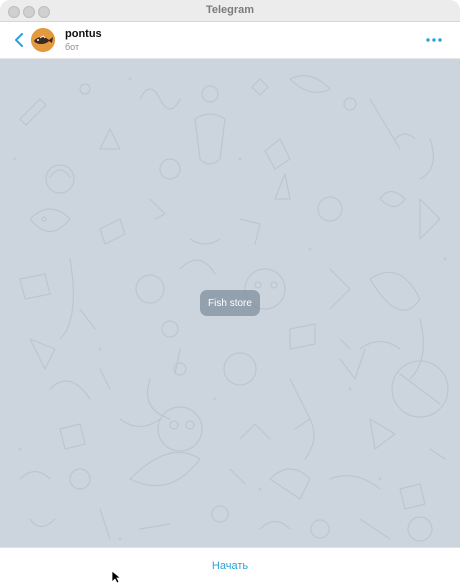 This screenshot has width=460, height=584. I want to click on bottom-bar: Начать, so click(230, 565).